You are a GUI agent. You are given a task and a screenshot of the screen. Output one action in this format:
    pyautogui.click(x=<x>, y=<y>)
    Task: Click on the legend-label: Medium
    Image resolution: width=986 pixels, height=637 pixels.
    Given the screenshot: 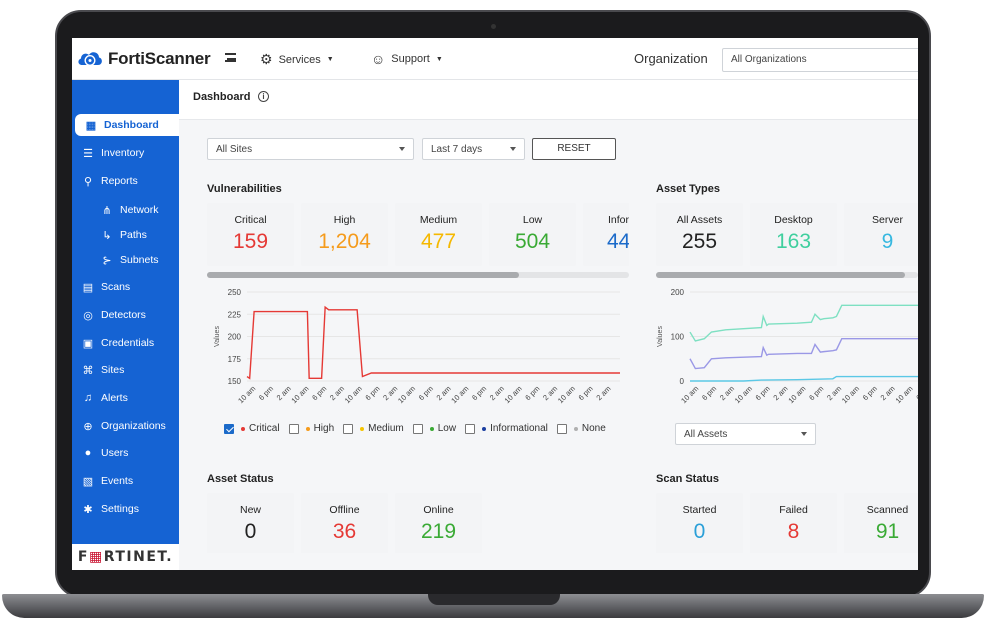 What is the action you would take?
    pyautogui.click(x=386, y=428)
    